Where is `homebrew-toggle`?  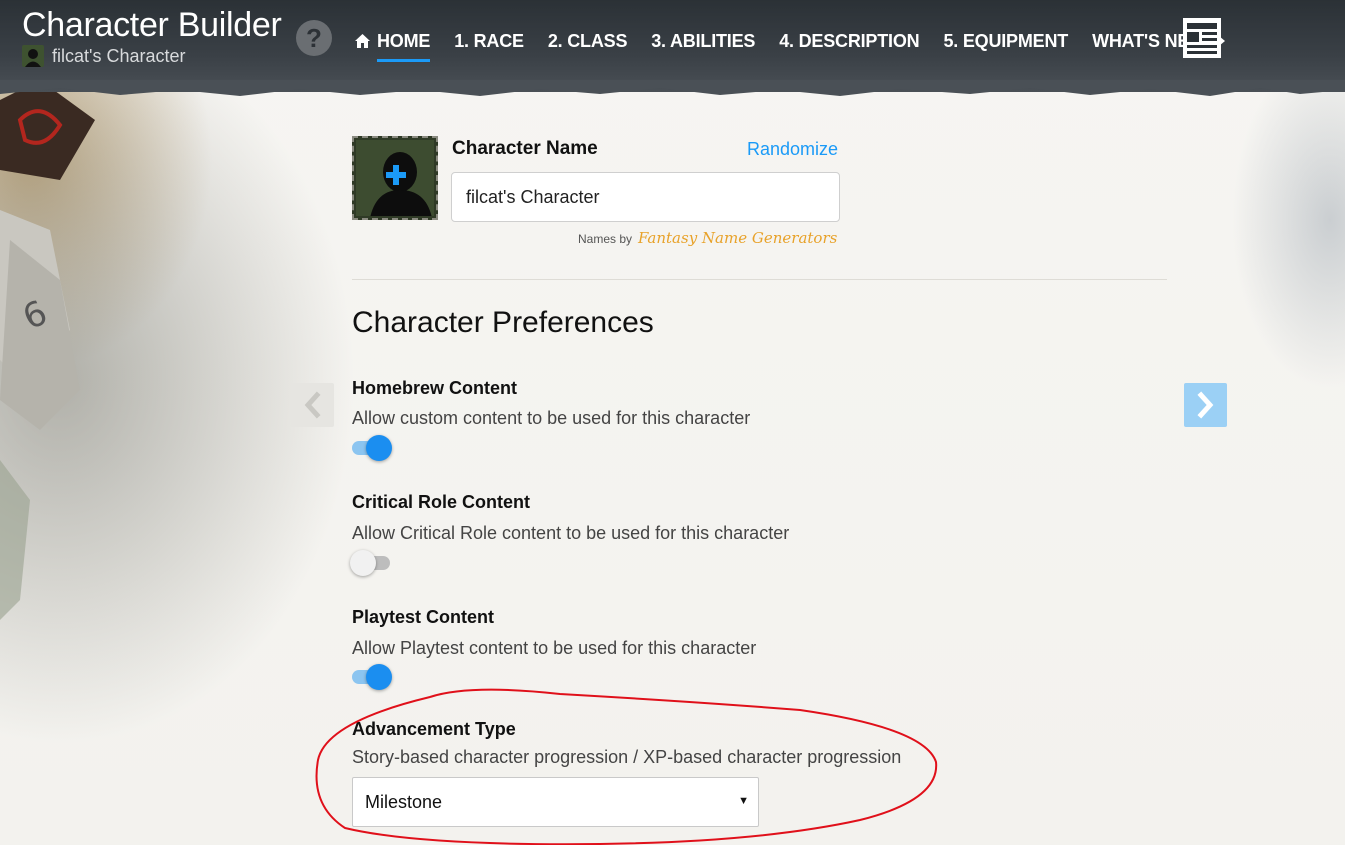 homebrew-toggle is located at coordinates (372, 448).